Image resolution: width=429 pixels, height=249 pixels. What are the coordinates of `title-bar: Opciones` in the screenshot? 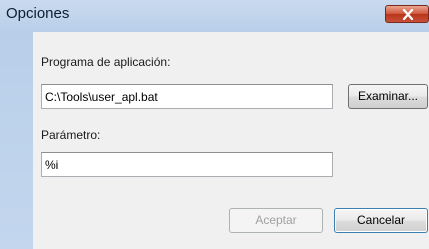 It's located at (214, 14).